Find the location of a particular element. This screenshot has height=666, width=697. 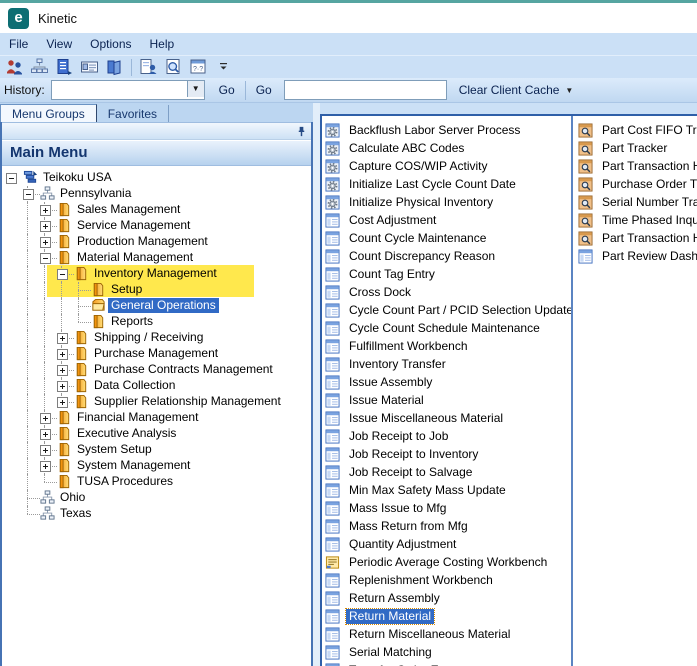

menu-item-time-phased-inquiry: Time Phased Inquiry is located at coordinates (636, 220).